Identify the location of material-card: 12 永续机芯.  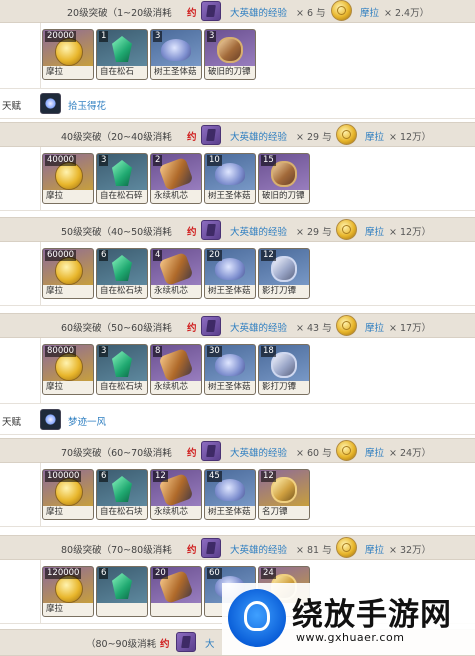
(176, 494).